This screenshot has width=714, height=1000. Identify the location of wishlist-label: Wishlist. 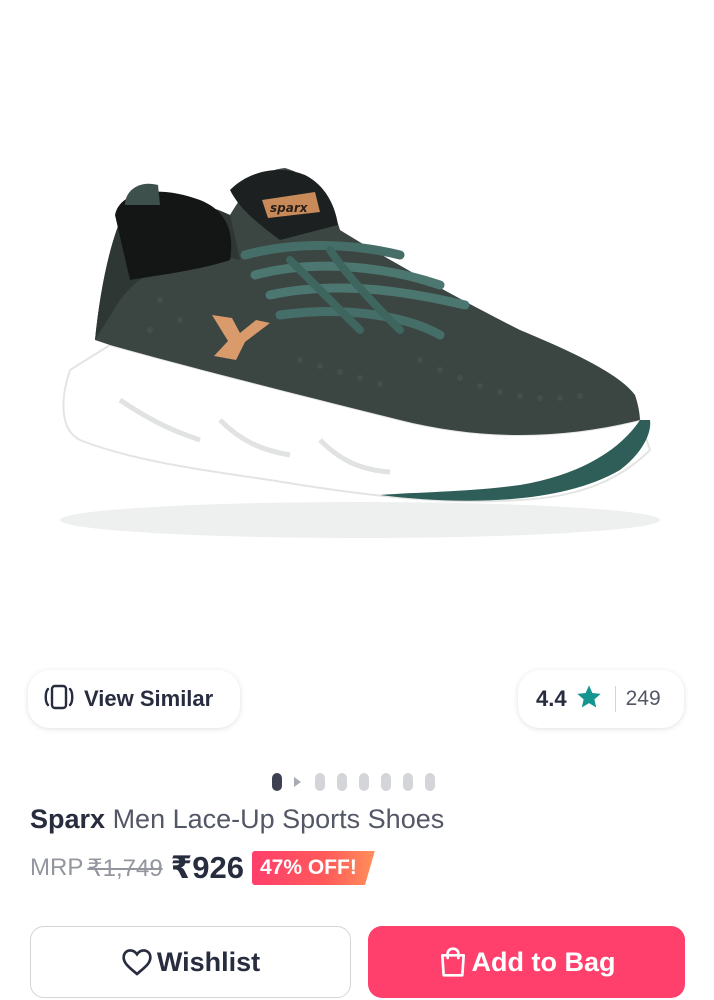
(208, 961).